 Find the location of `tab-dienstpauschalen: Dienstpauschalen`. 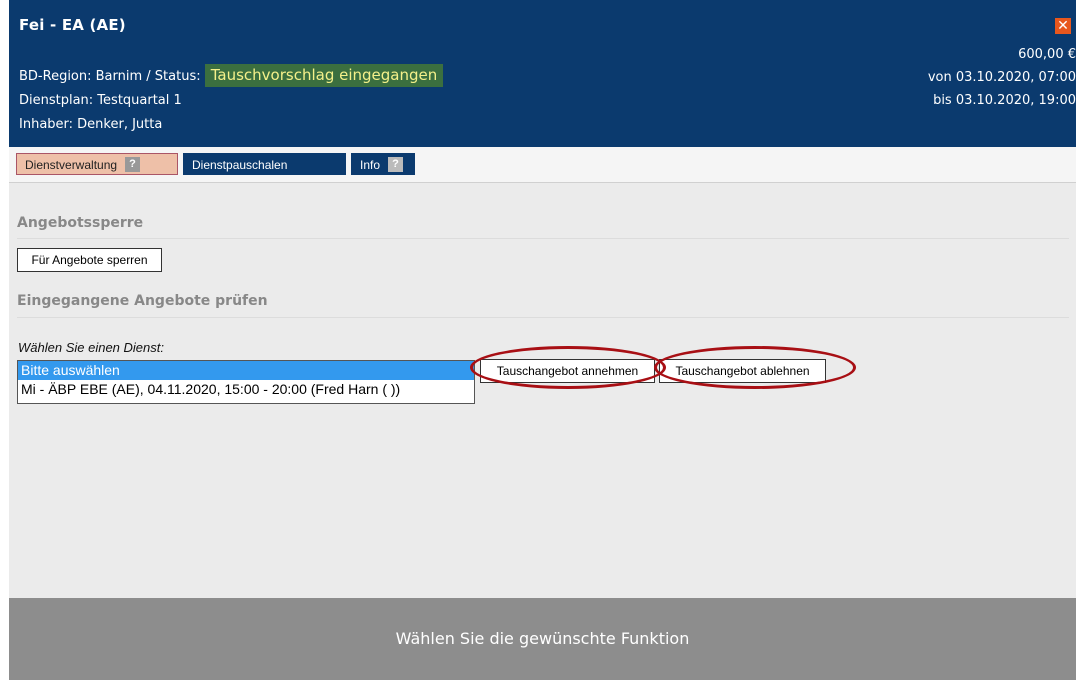

tab-dienstpauschalen: Dienstpauschalen is located at coordinates (264, 164).